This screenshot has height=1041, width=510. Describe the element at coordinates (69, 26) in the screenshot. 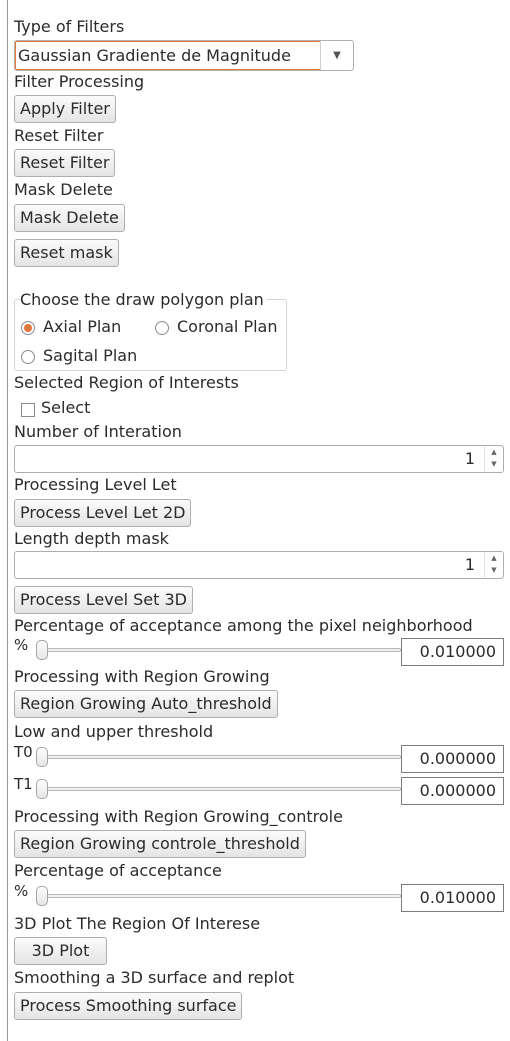

I see `filter-type-label: Type of Filters` at that location.